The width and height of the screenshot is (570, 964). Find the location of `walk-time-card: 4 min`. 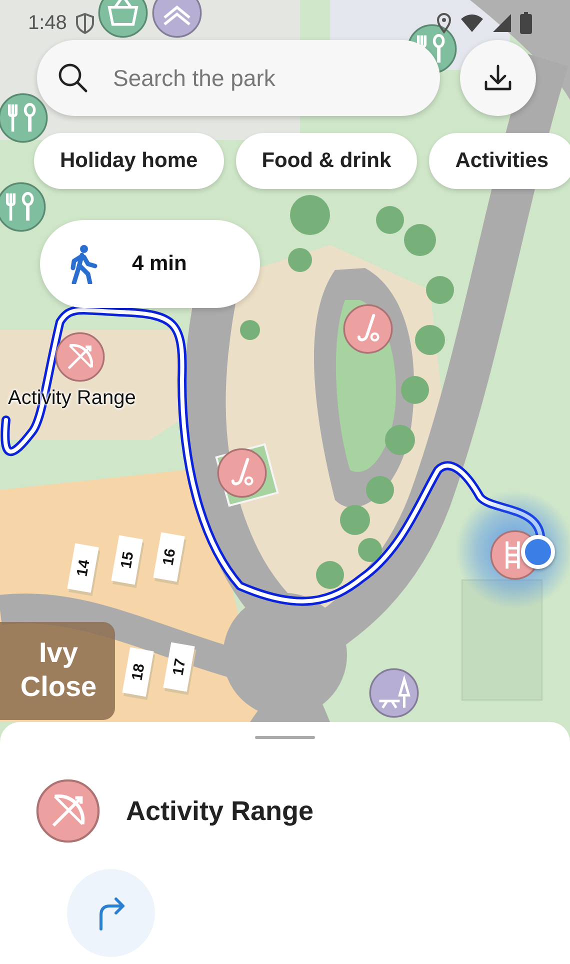

walk-time-card: 4 min is located at coordinates (150, 264).